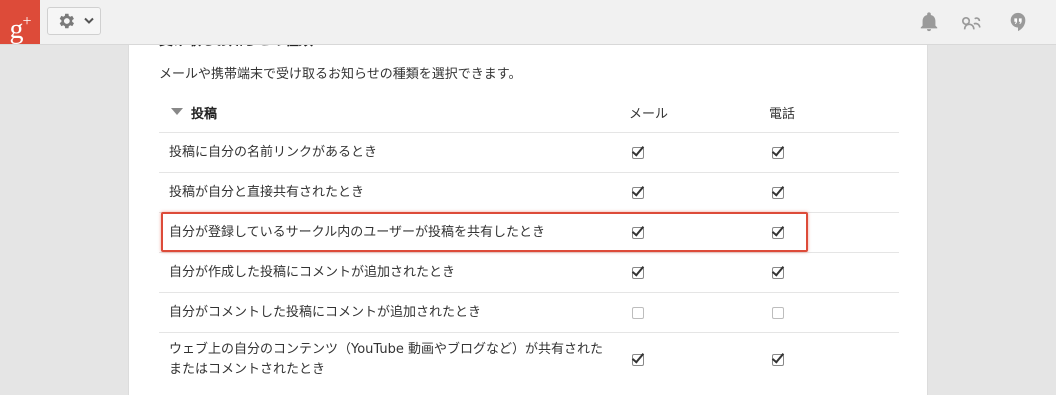 The image size is (1056, 395). What do you see at coordinates (529, 116) in the screenshot?
I see `group-header: 投稿 メール 電話` at bounding box center [529, 116].